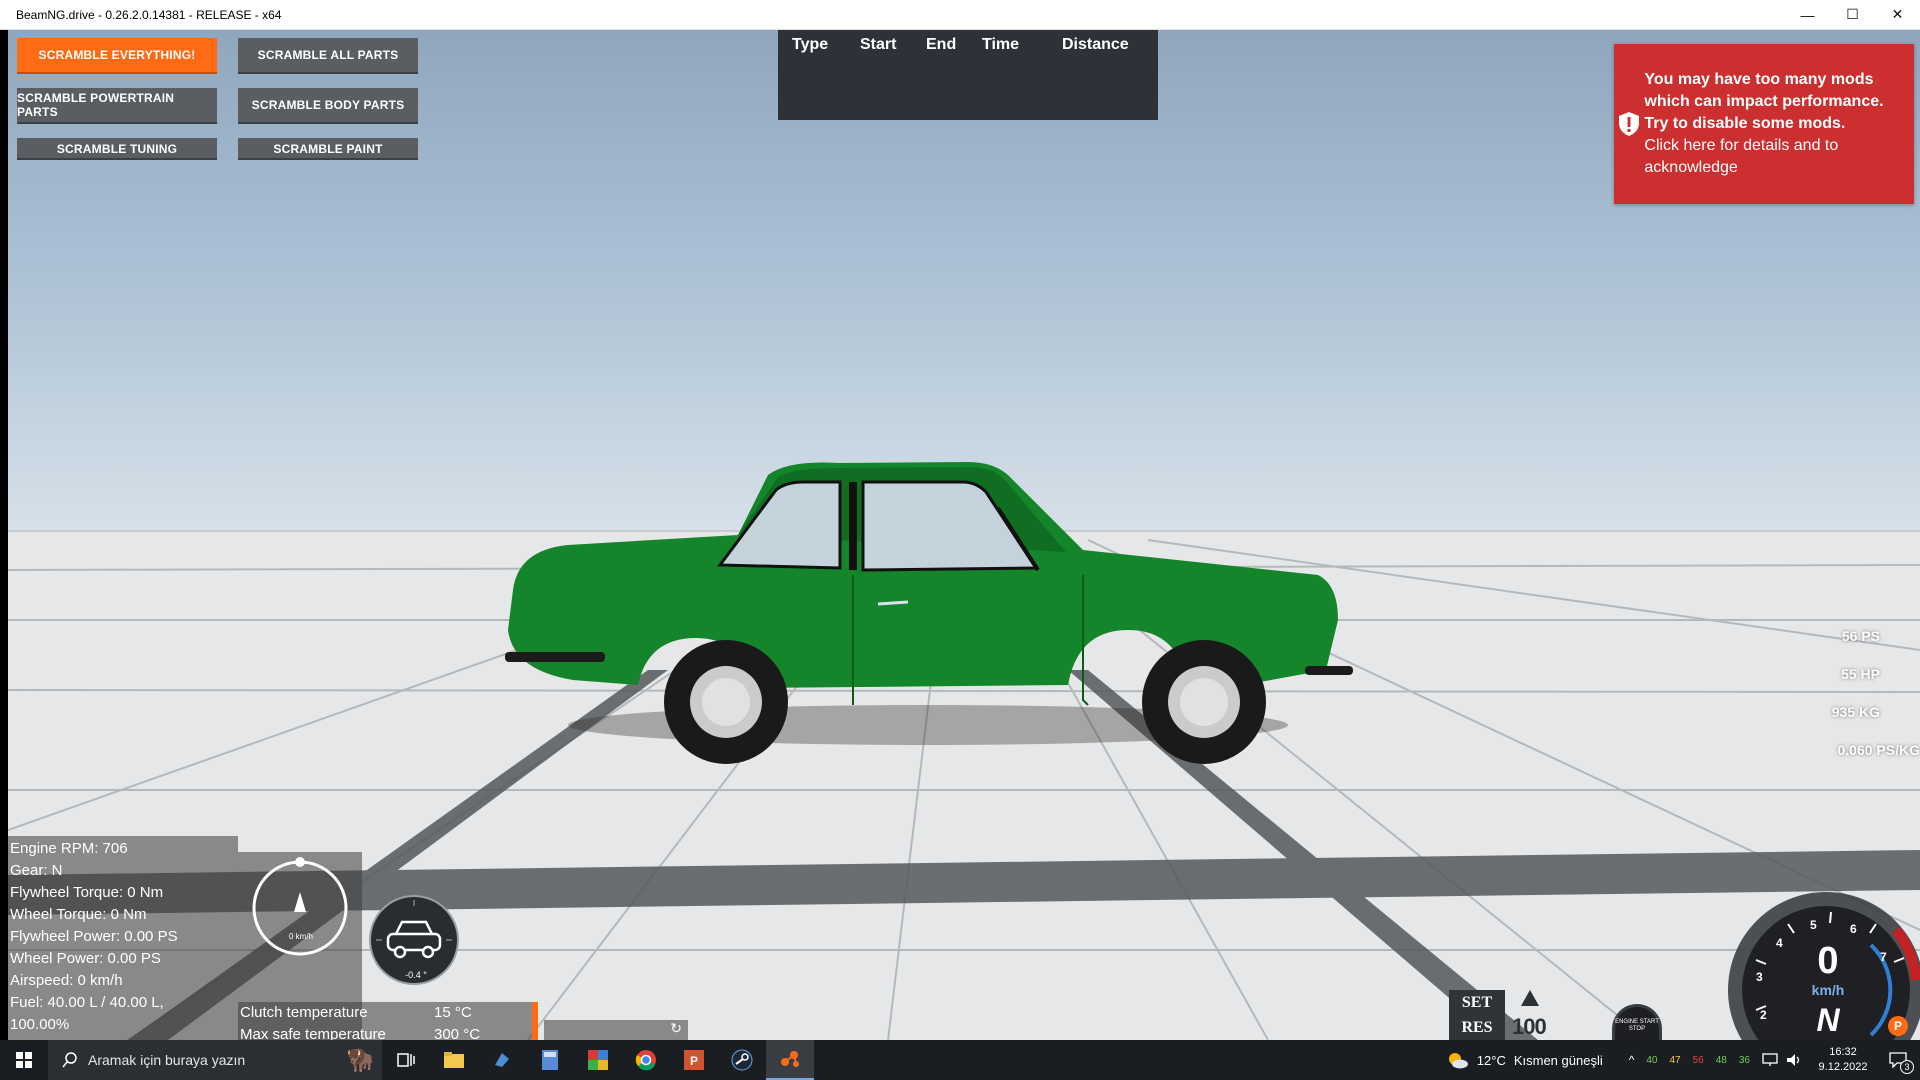  What do you see at coordinates (1629, 124) in the screenshot?
I see `shield-exclamation-icon` at bounding box center [1629, 124].